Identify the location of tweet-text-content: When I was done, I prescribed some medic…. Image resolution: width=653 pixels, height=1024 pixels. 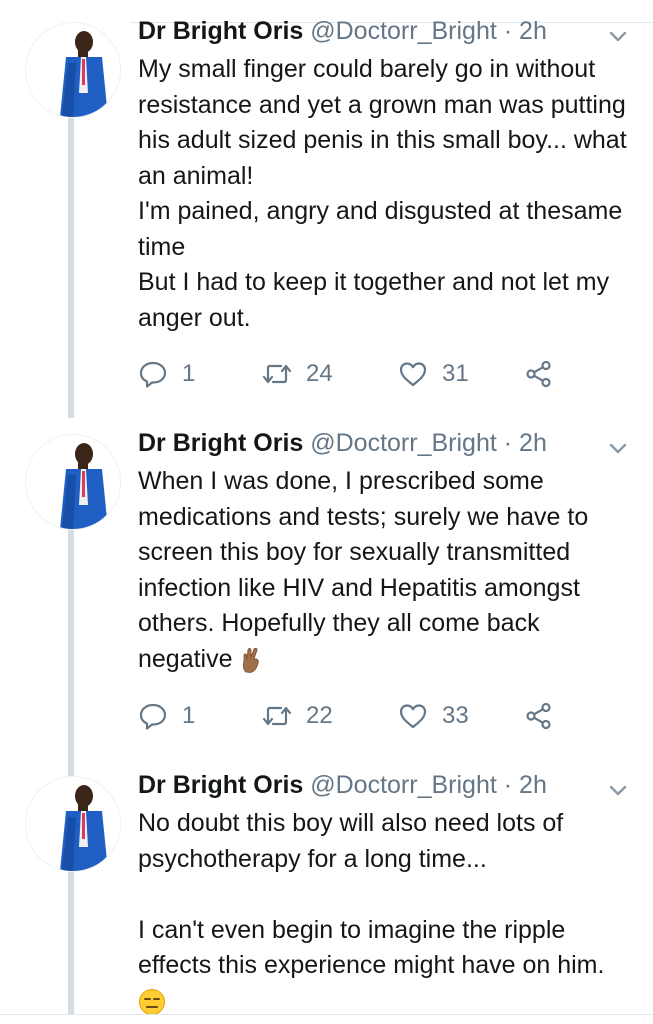
(363, 570).